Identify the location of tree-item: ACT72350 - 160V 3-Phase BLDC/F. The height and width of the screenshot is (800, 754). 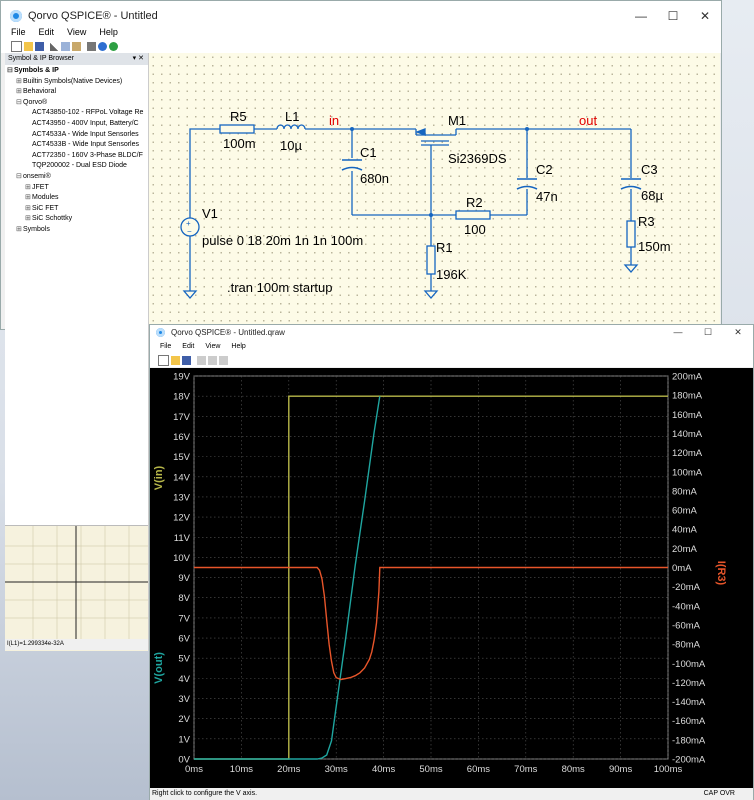
(76, 156).